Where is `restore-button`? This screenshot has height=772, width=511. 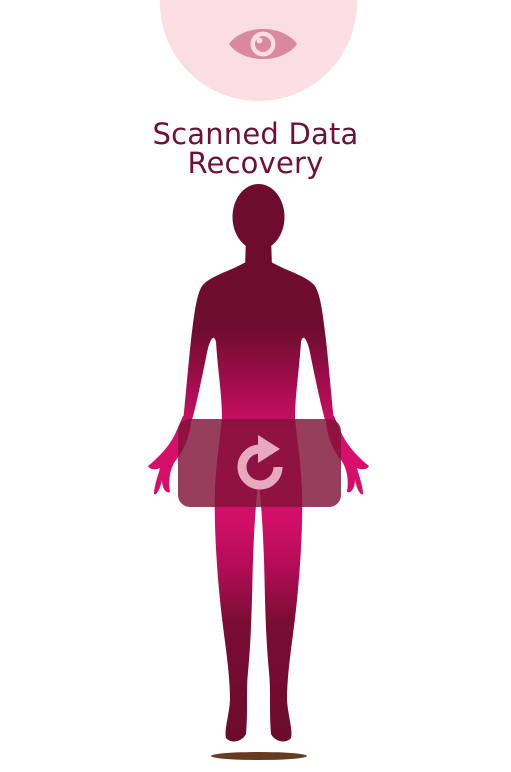 restore-button is located at coordinates (259, 463).